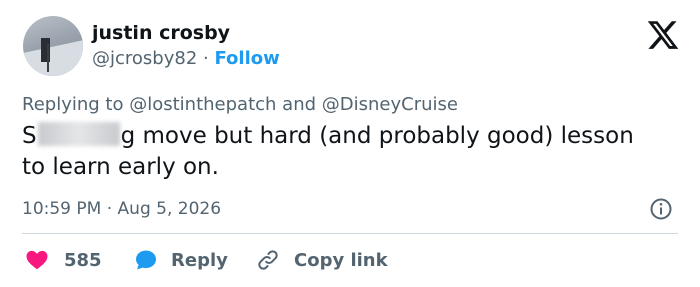  Describe the element at coordinates (202, 104) in the screenshot. I see `mention-lostinthepatch: @lostinthepatch` at that location.